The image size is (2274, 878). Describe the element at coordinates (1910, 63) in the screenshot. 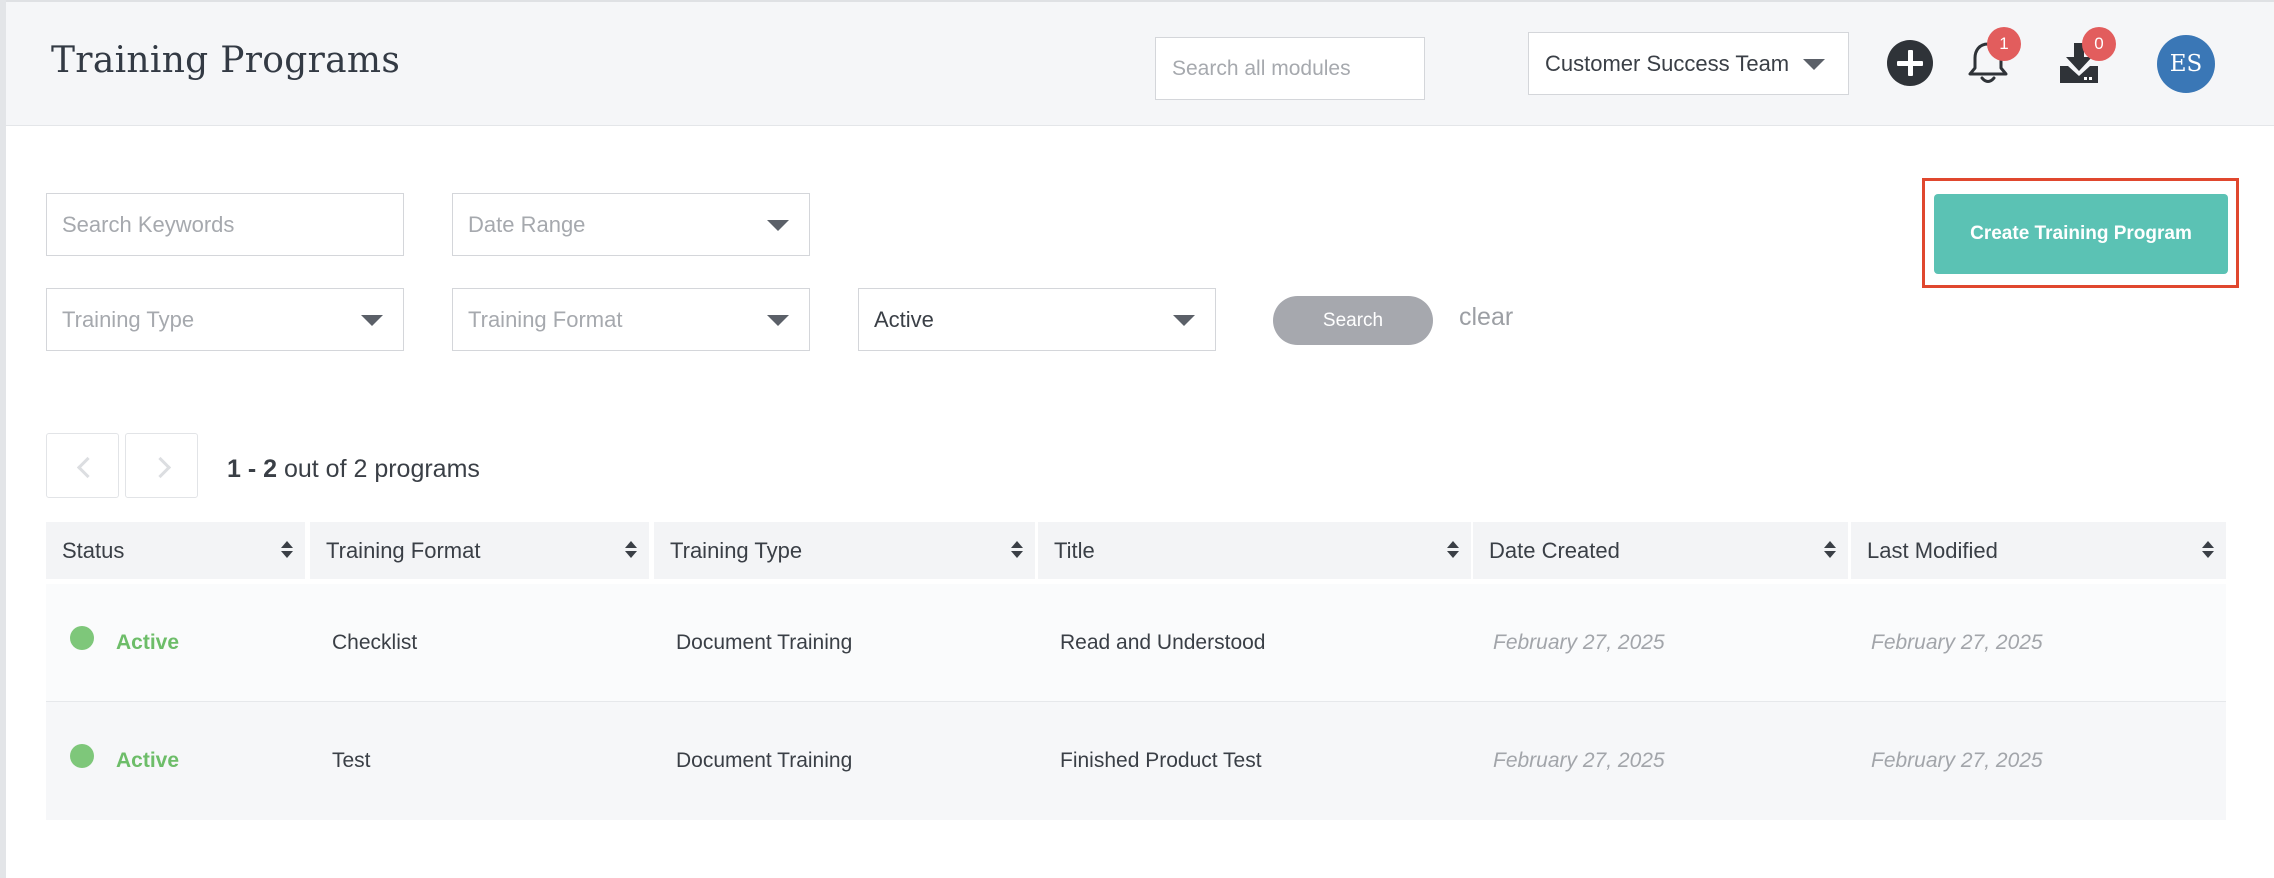

I see `add-plus-icon` at that location.